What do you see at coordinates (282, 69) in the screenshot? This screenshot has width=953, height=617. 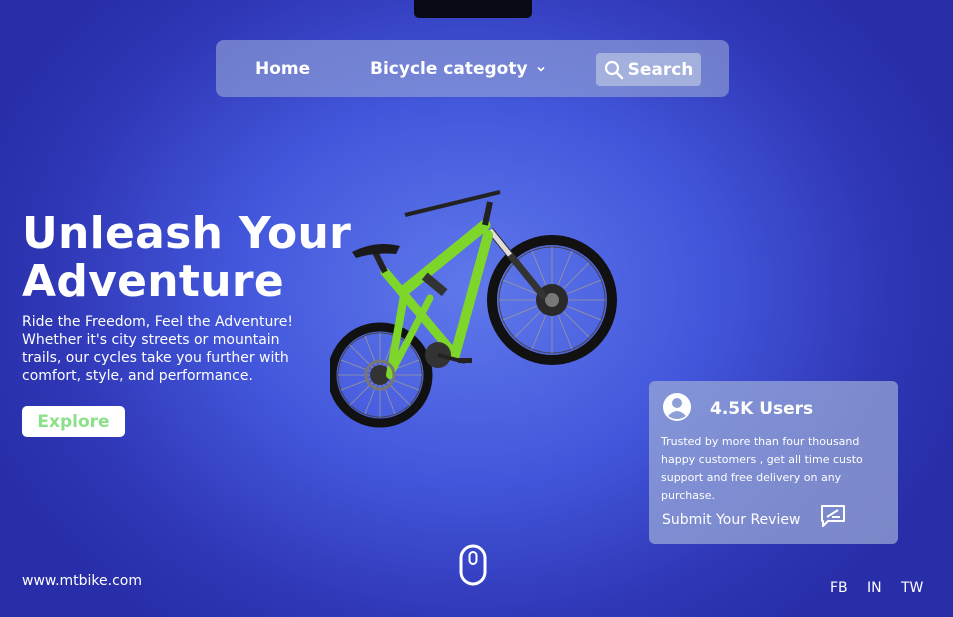 I see `nav-home-link: Home` at bounding box center [282, 69].